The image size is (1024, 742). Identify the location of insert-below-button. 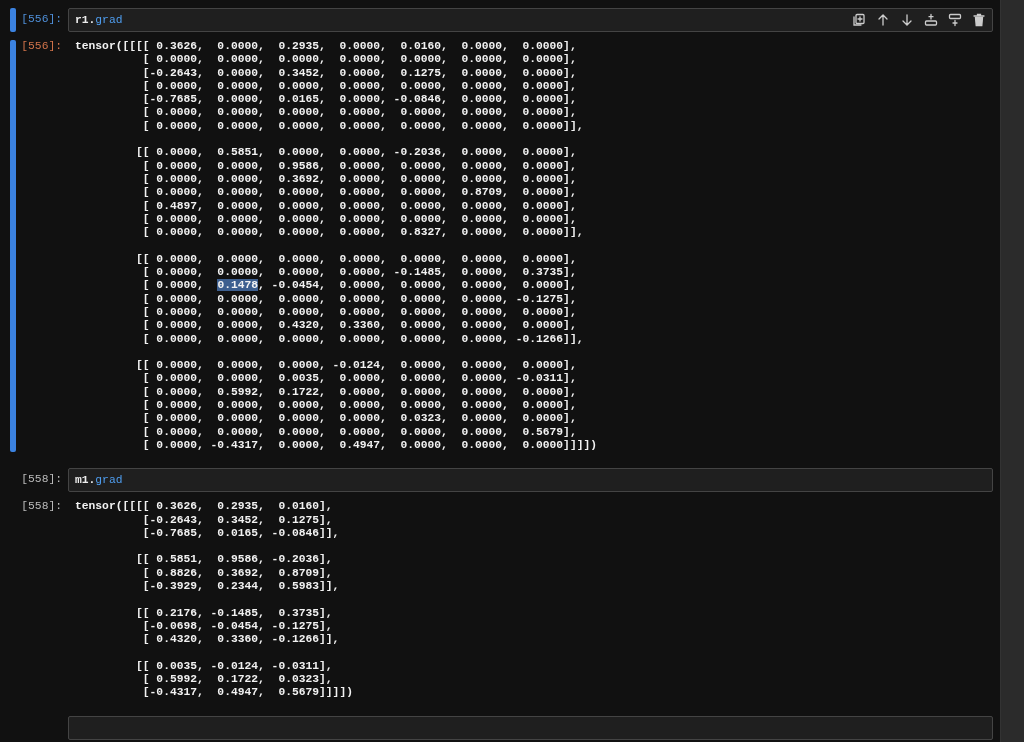
(955, 20).